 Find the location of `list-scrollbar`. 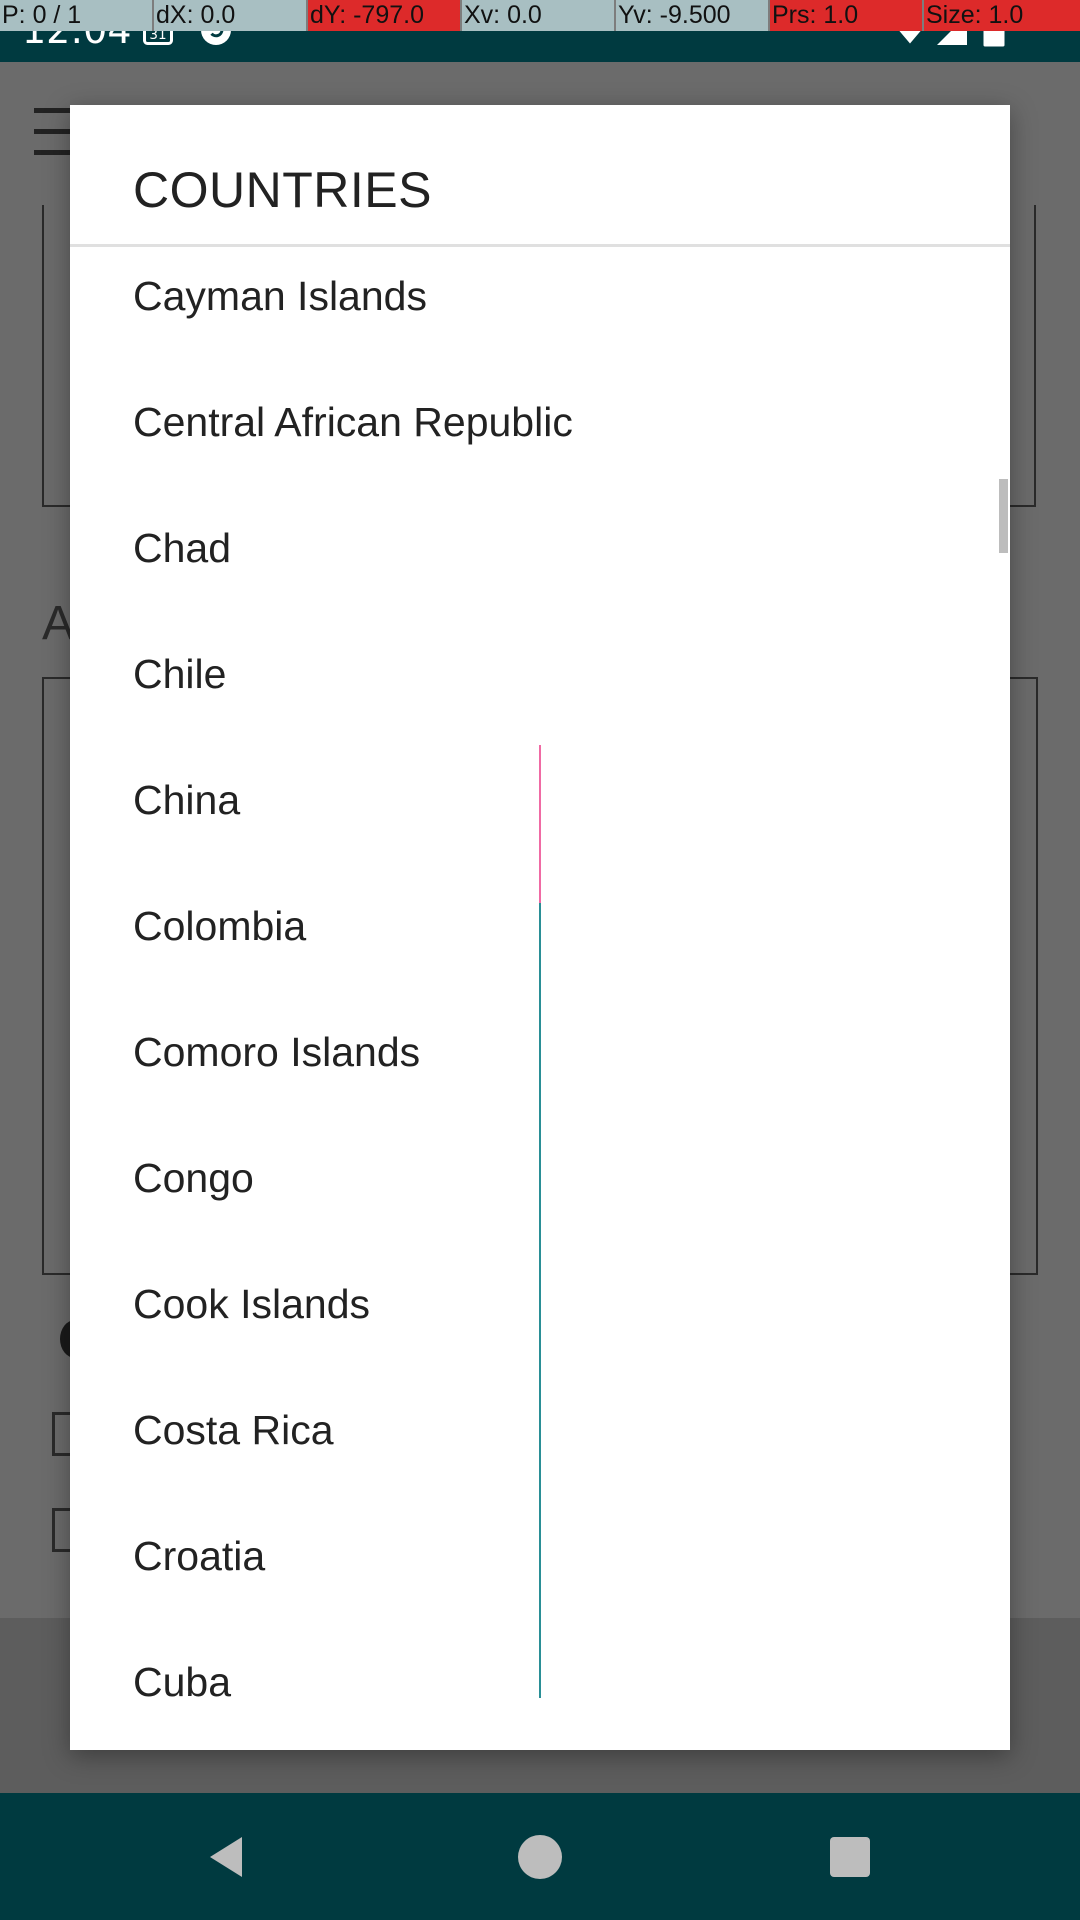

list-scrollbar is located at coordinates (1003, 516).